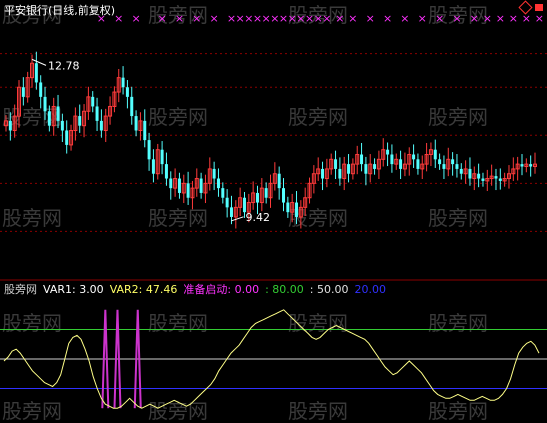 The width and height of the screenshot is (547, 423). Describe the element at coordinates (257, 217) in the screenshot. I see `low-marker-label: 9.42` at that location.